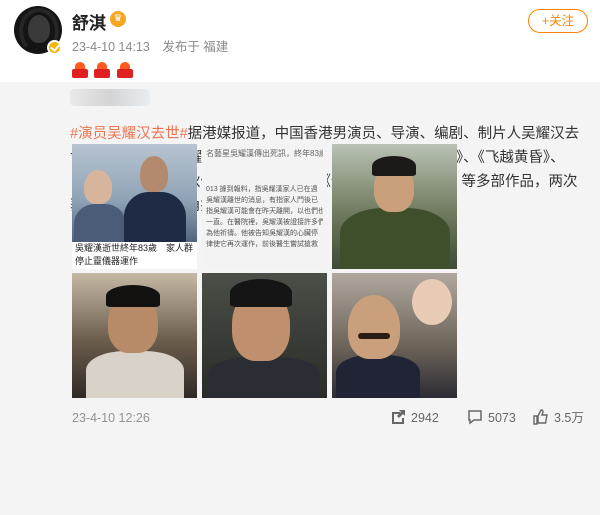 This screenshot has width=600, height=515. I want to click on thumbs-up-icon, so click(540, 417).